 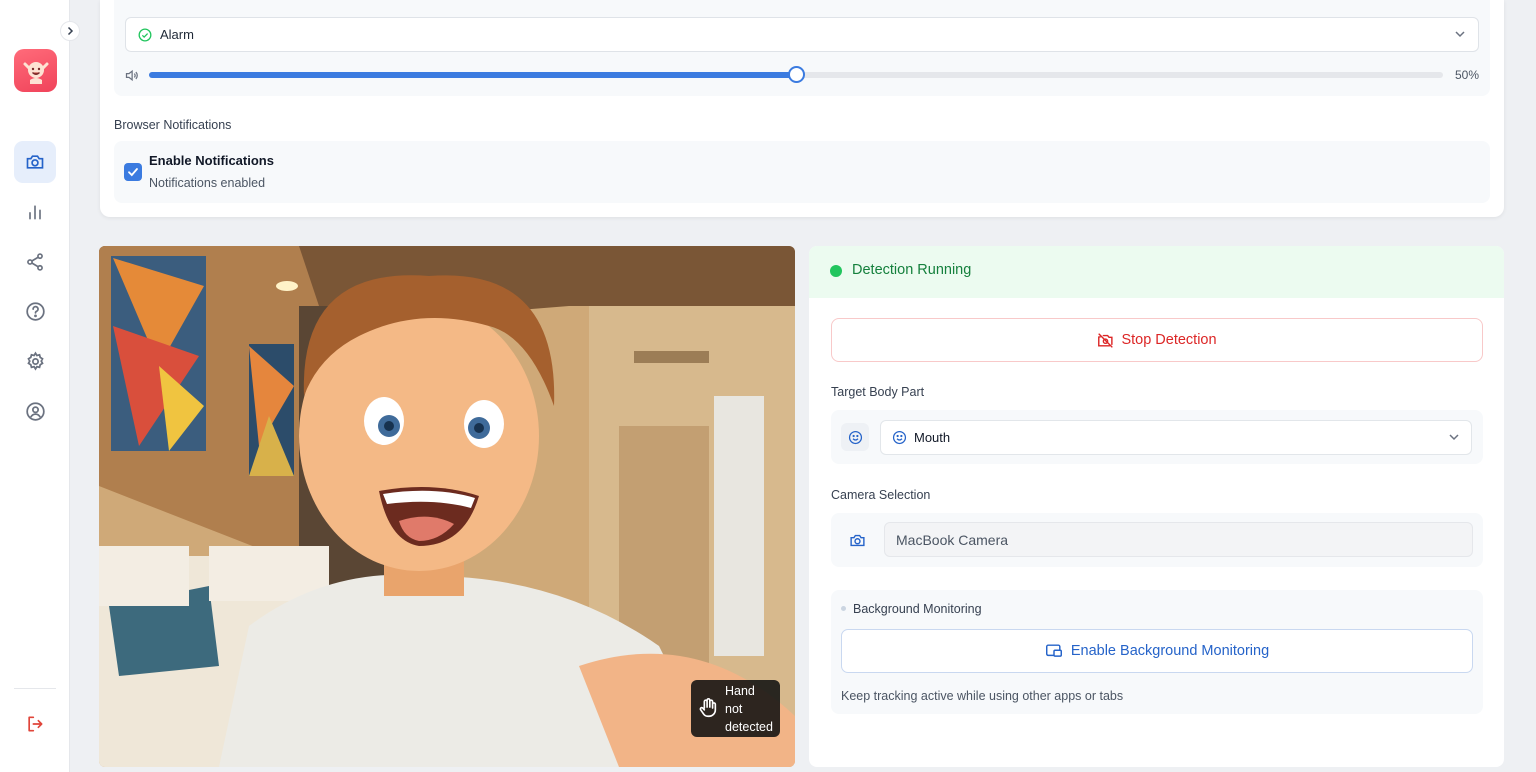 What do you see at coordinates (836, 271) in the screenshot?
I see `status-dot` at bounding box center [836, 271].